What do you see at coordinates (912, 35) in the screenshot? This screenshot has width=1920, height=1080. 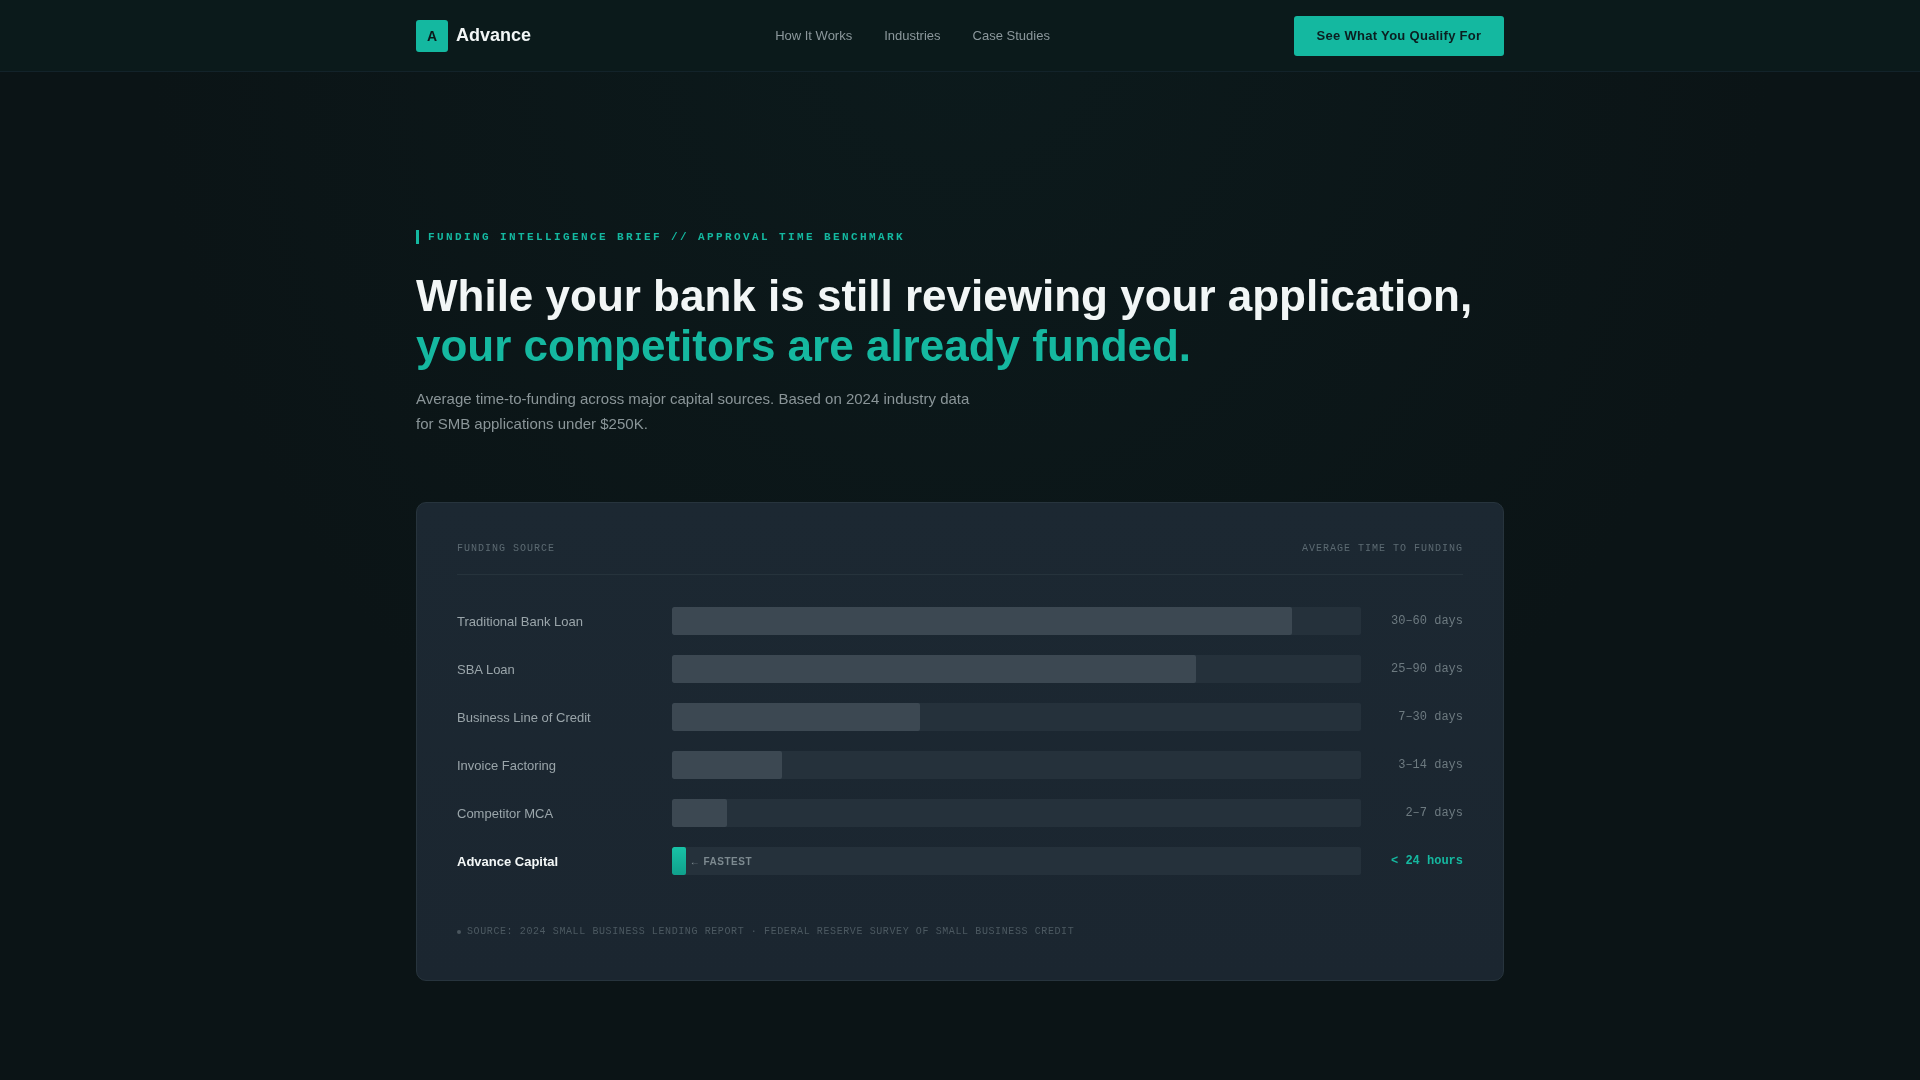 I see `nav-link: Industries` at bounding box center [912, 35].